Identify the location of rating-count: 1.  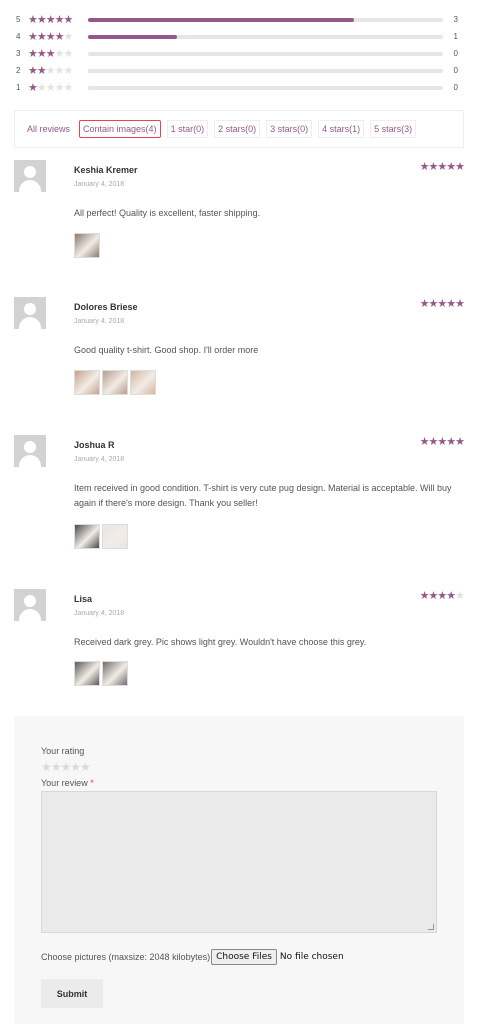
(455, 36).